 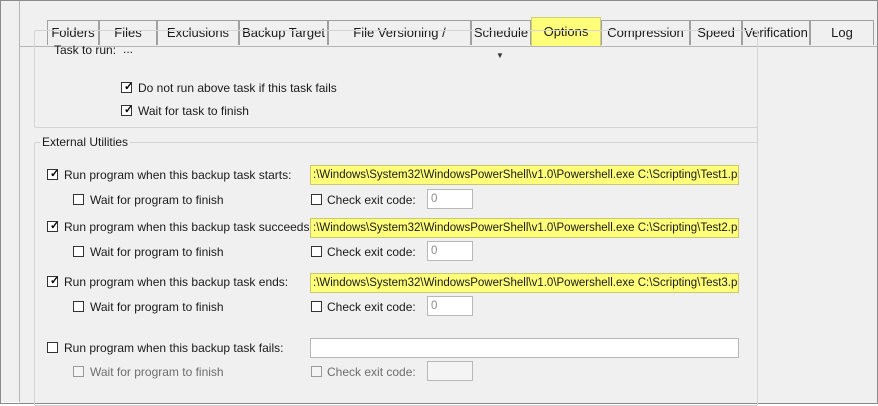 I want to click on exit-code-on-fail-checkbox, so click(x=316, y=371).